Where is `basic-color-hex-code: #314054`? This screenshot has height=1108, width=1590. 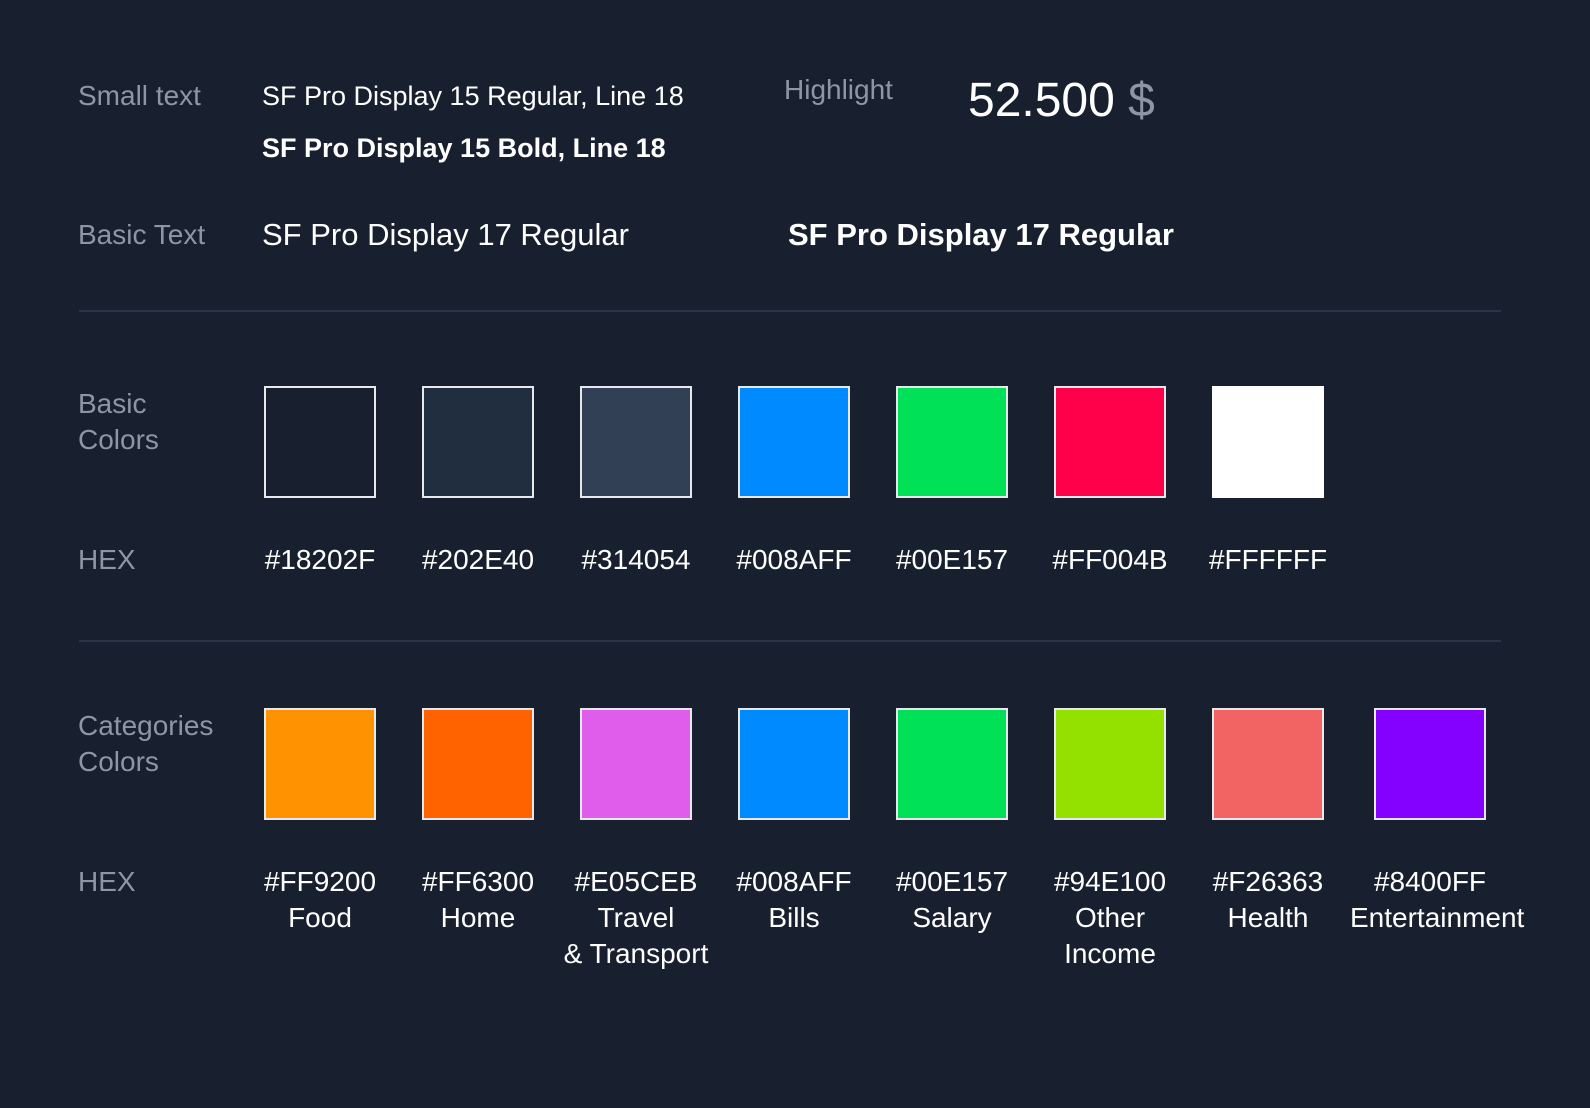
basic-color-hex-code: #314054 is located at coordinates (636, 559).